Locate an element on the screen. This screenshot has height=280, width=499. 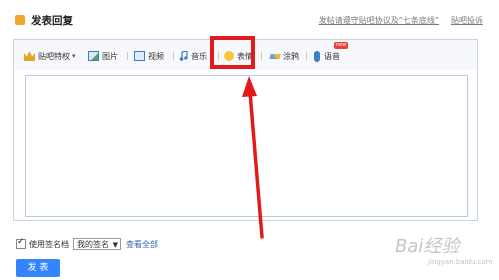
tool-label: 涂鸦 is located at coordinates (291, 56).